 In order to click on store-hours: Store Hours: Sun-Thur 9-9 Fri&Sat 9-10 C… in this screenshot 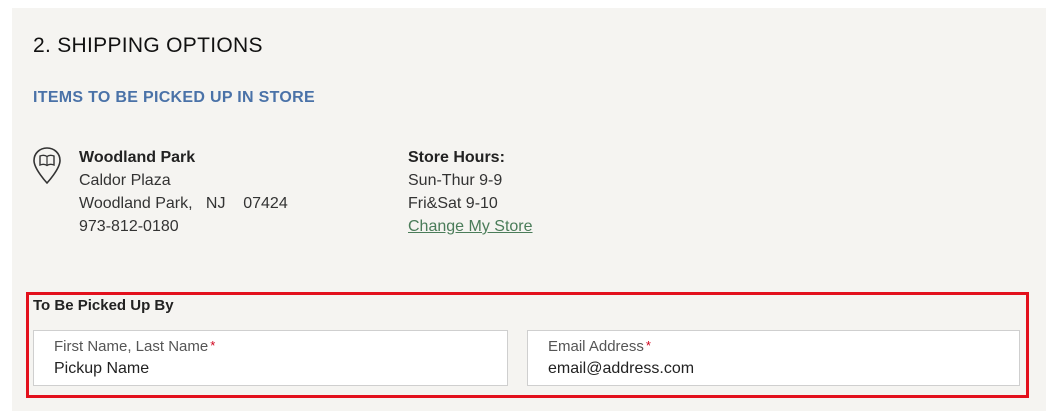, I will do `click(470, 192)`.